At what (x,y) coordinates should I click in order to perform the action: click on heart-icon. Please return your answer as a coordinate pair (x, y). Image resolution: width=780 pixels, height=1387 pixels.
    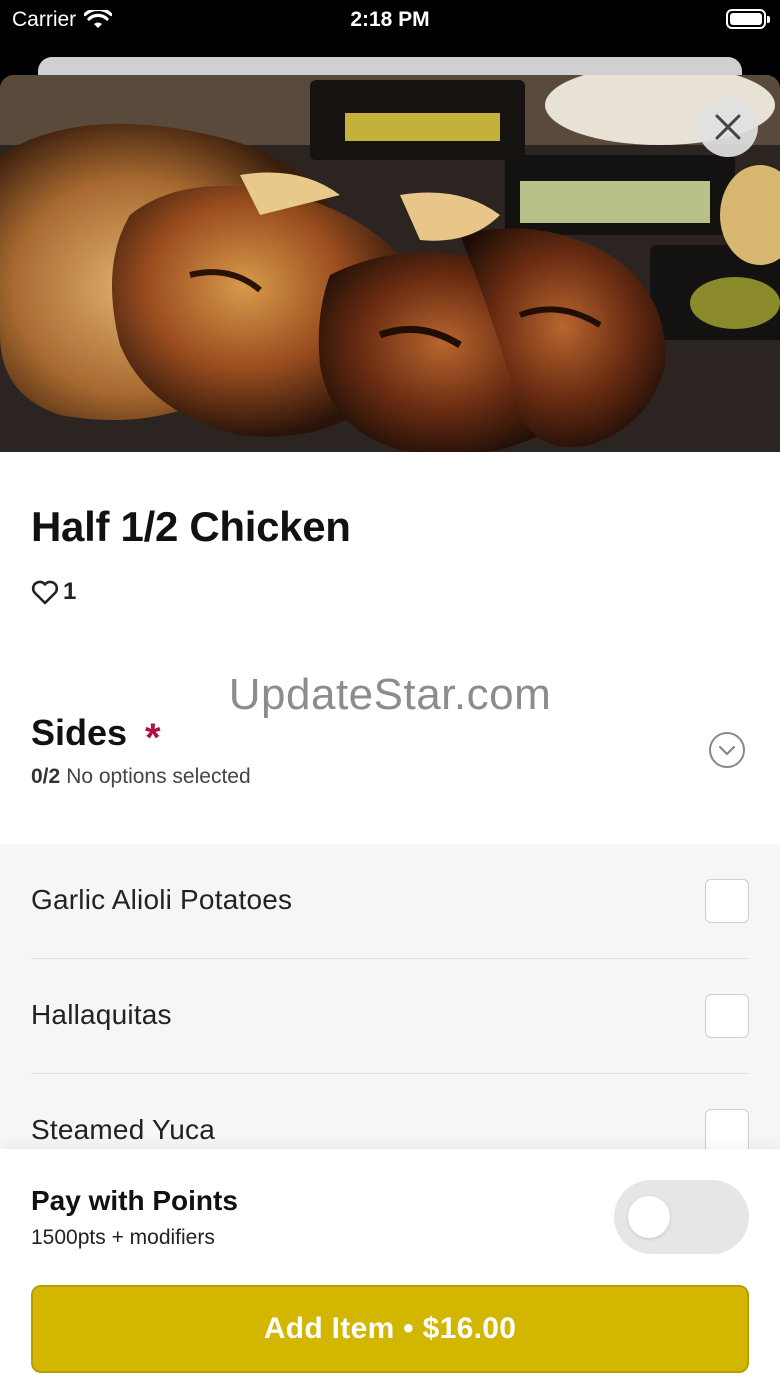
    Looking at the image, I should click on (45, 592).